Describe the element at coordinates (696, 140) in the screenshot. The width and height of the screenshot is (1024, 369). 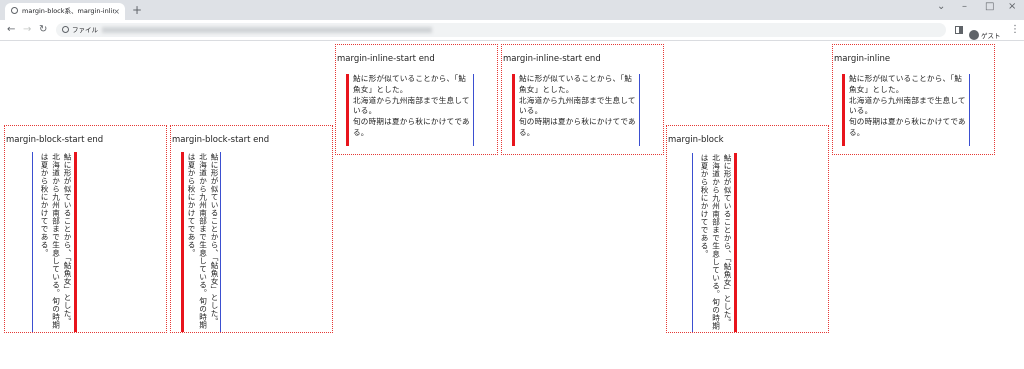
I see `box-caption: margin-block` at that location.